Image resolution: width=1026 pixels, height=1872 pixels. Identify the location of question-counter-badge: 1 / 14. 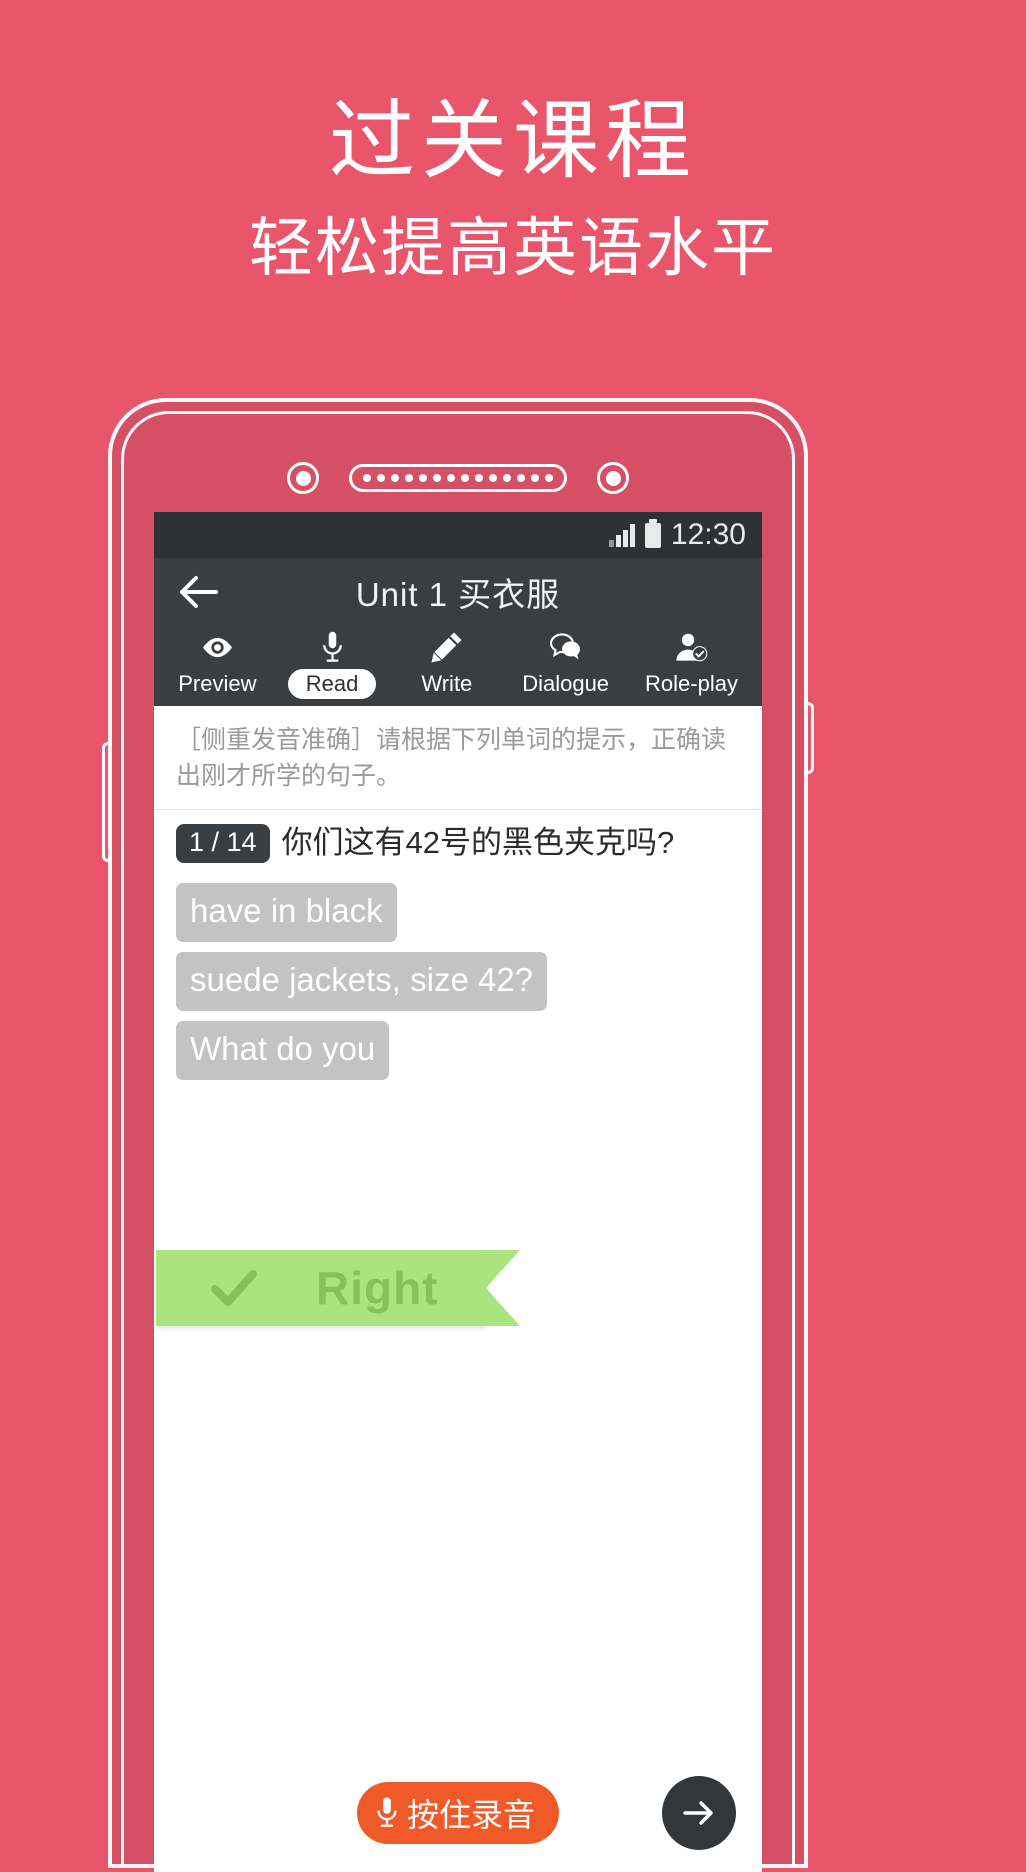
(223, 843).